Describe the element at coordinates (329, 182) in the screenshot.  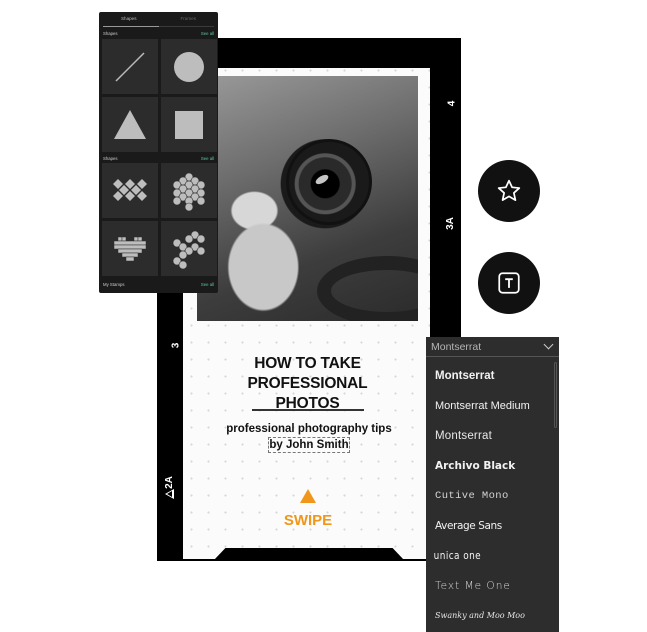
I see `camera-lens` at that location.